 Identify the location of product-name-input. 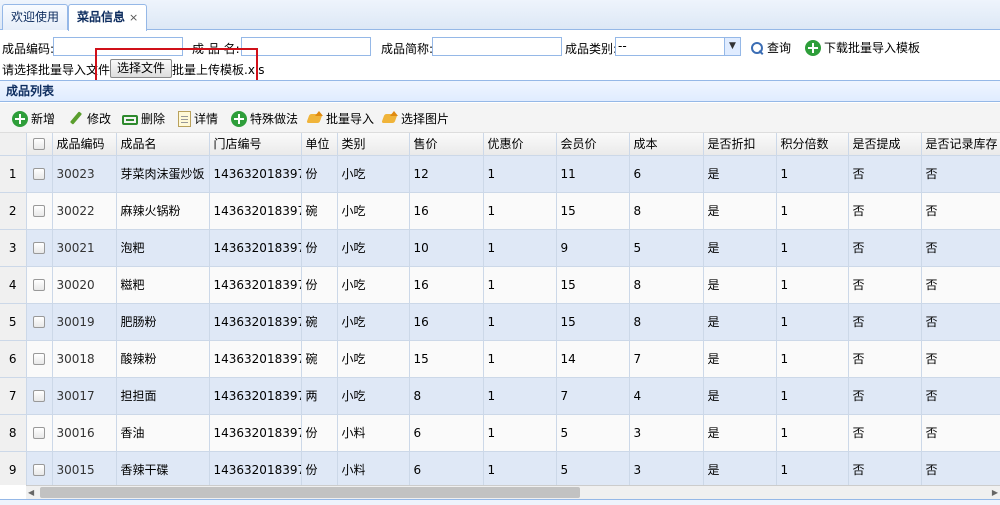
(306, 46).